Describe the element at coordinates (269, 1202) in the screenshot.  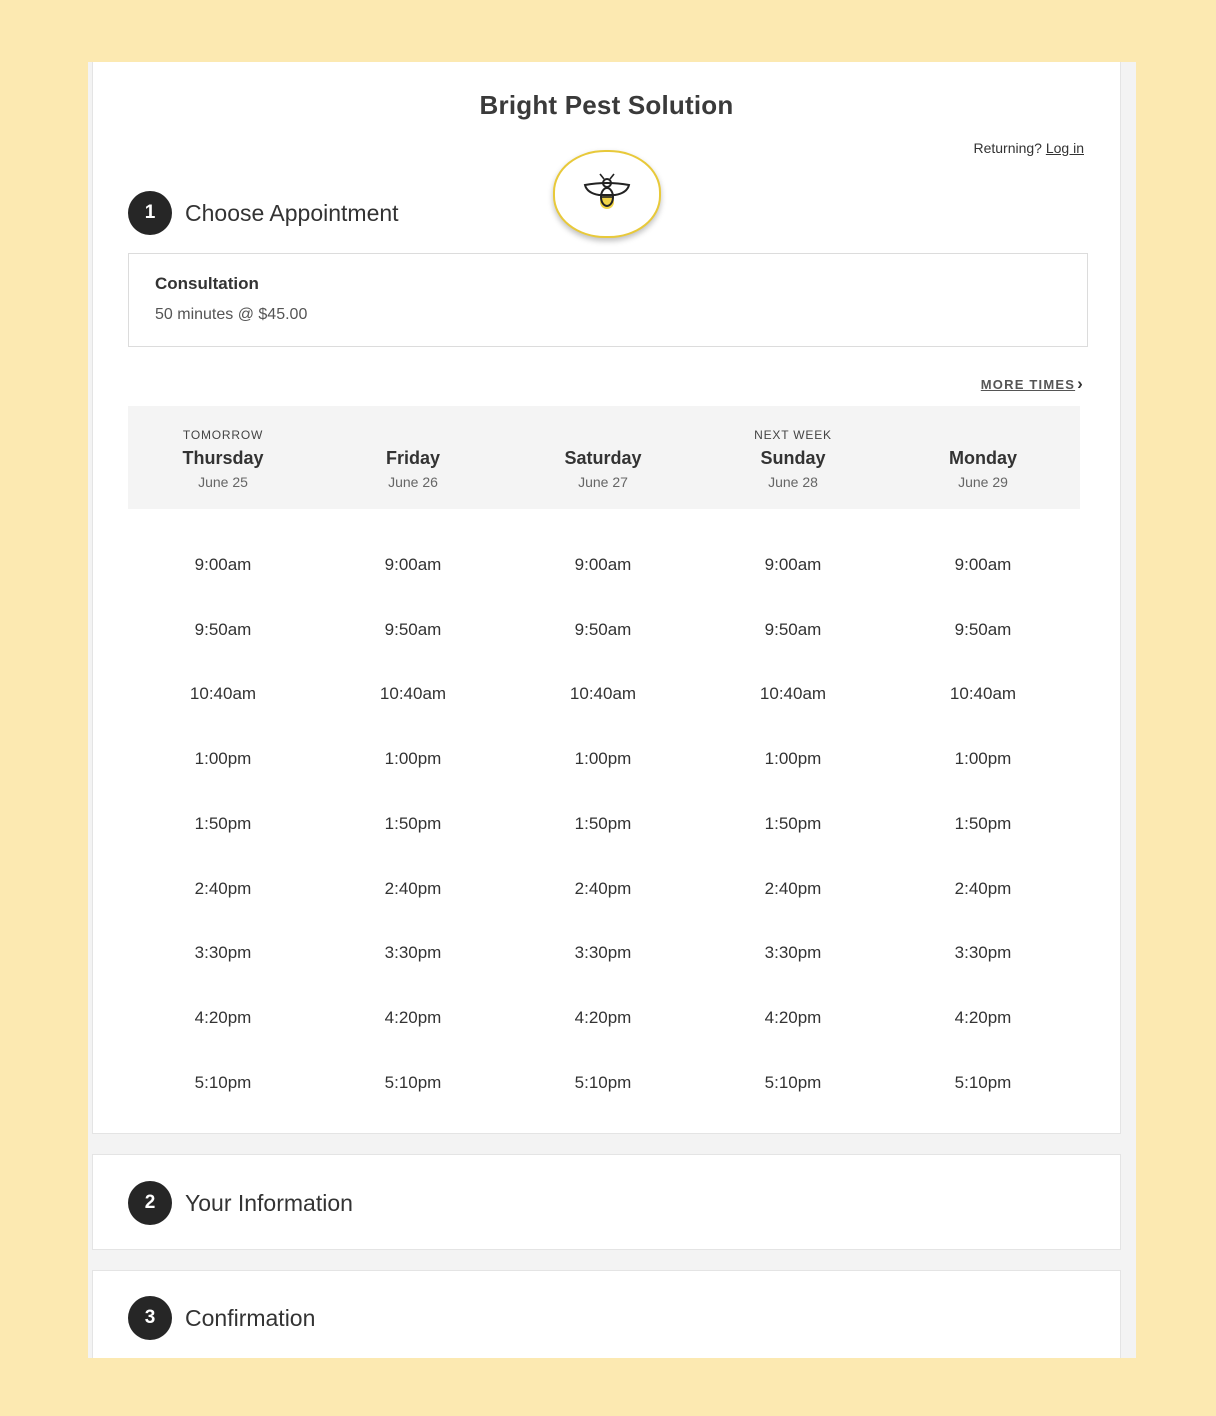
I see `step-2-label: Your Information` at that location.